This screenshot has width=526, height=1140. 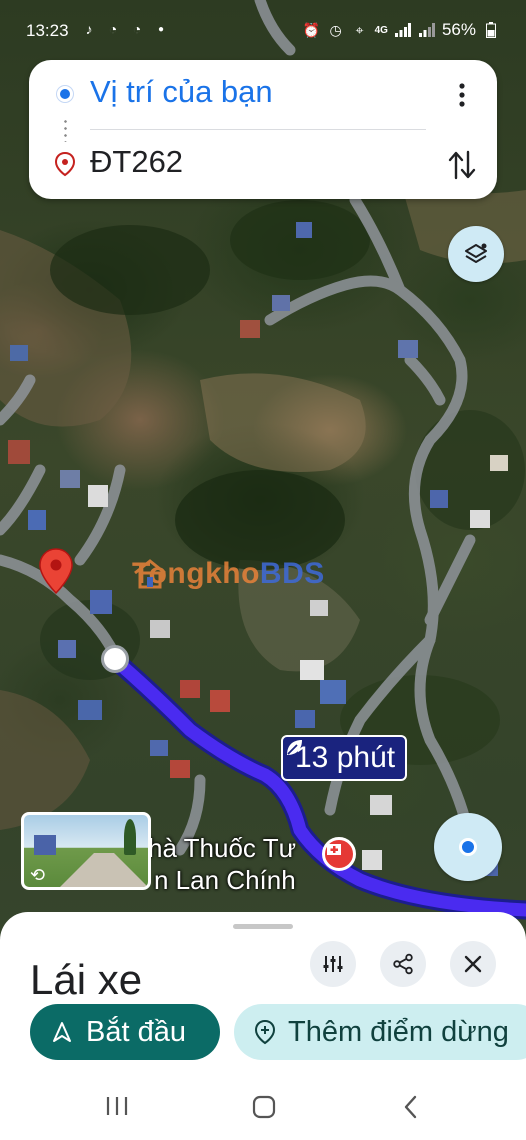 What do you see at coordinates (47, 30) in the screenshot?
I see `status-time: 13:23` at bounding box center [47, 30].